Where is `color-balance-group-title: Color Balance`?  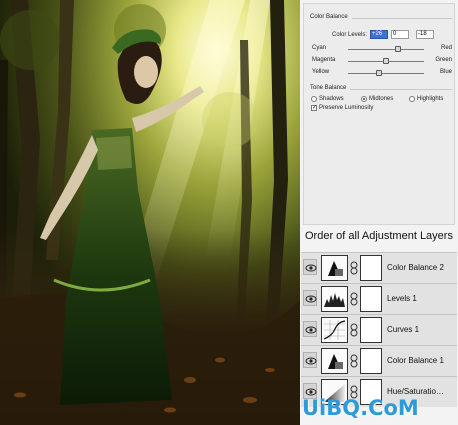
color-balance-group-title: Color Balance is located at coordinates (329, 17).